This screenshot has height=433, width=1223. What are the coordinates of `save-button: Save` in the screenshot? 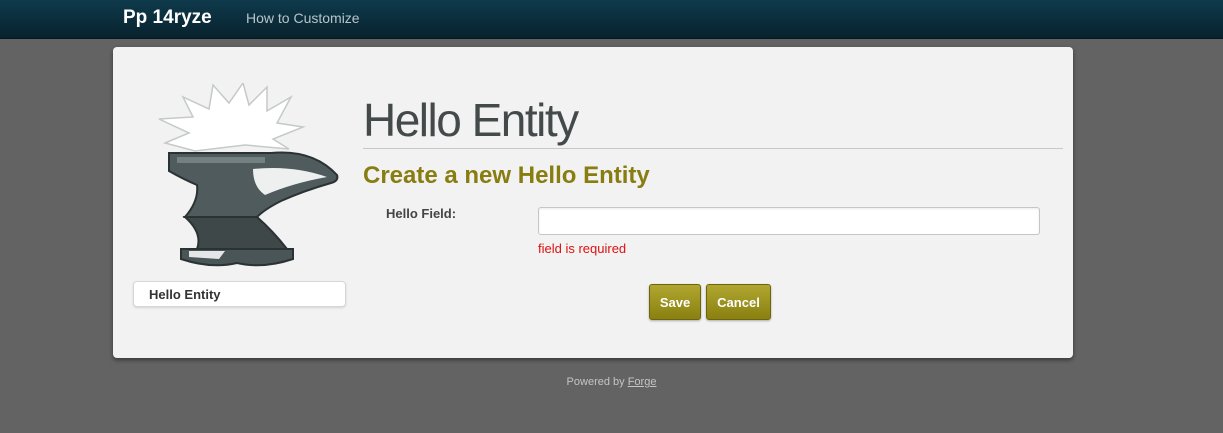 It's located at (675, 302).